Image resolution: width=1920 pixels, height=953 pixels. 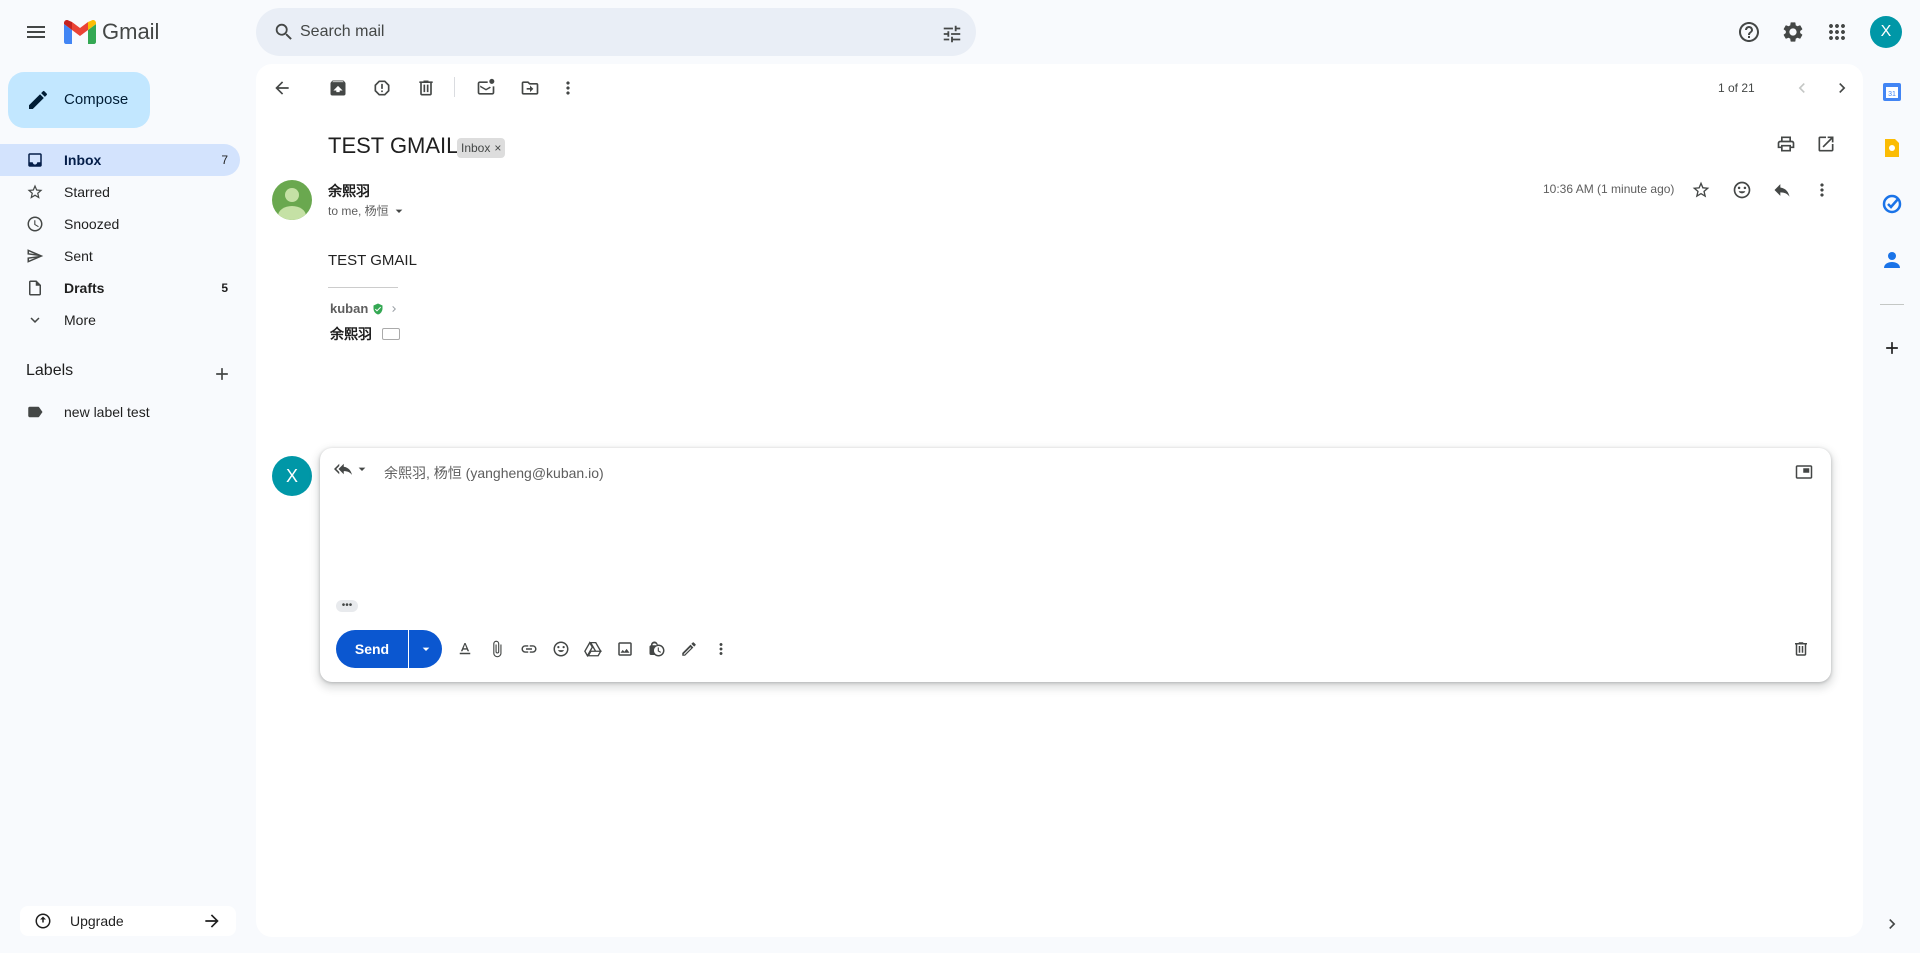 What do you see at coordinates (96, 99) in the screenshot?
I see `compose-label: Compose` at bounding box center [96, 99].